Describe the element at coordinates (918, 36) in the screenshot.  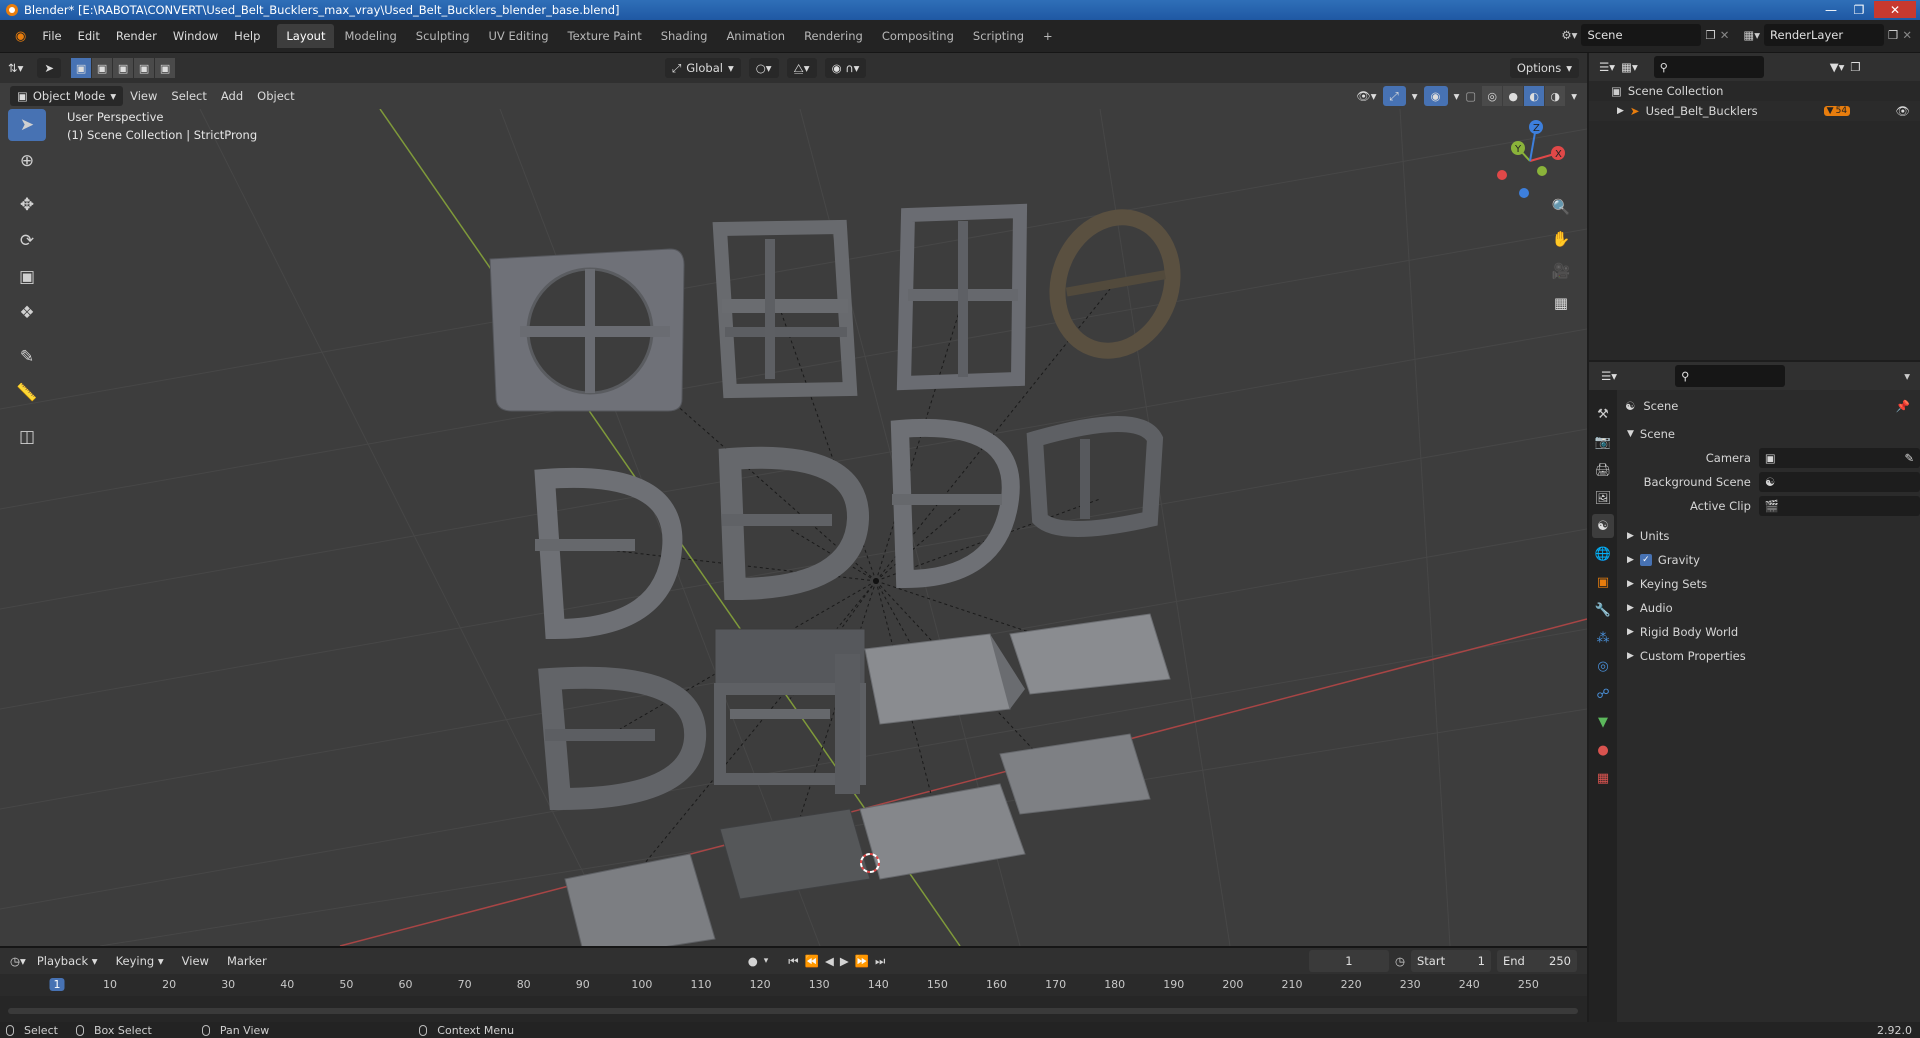
I see `tab-compositing: Compositing` at that location.